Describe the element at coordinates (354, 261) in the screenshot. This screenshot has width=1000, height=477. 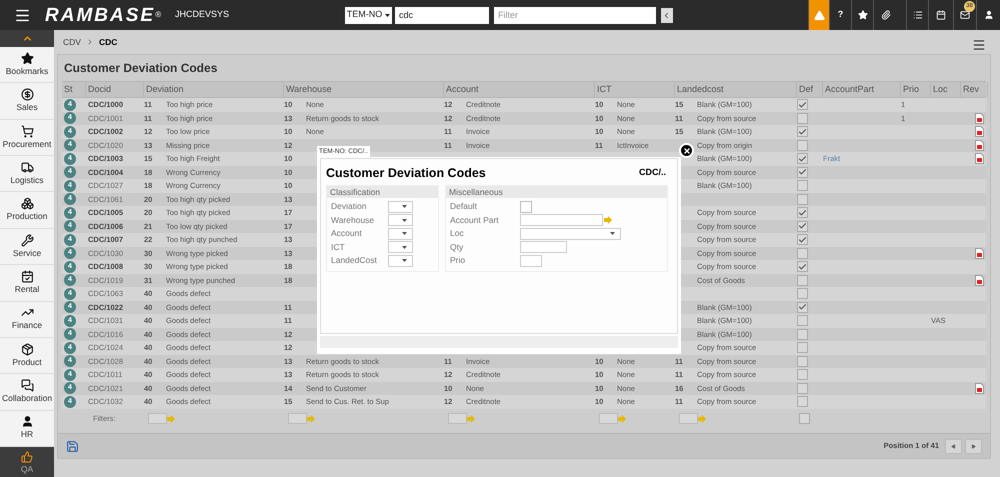
I see `field-label: LandedCost` at that location.